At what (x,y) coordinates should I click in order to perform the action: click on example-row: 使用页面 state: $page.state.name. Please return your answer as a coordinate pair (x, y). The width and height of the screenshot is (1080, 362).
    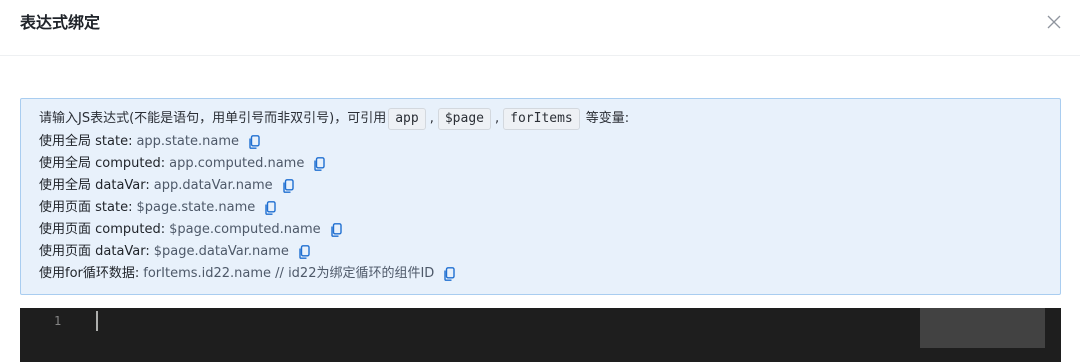
    Looking at the image, I should click on (540, 208).